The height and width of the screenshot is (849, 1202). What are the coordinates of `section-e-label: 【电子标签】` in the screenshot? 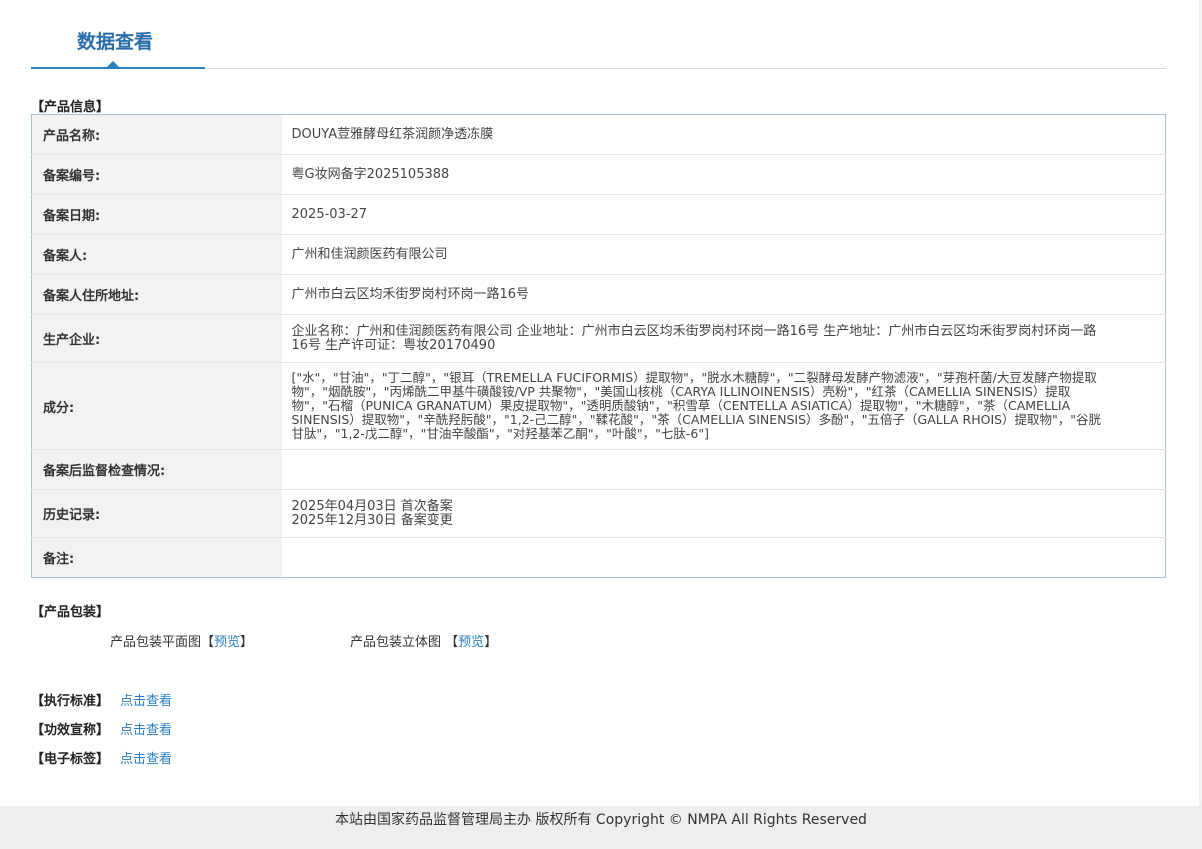 It's located at (70, 759).